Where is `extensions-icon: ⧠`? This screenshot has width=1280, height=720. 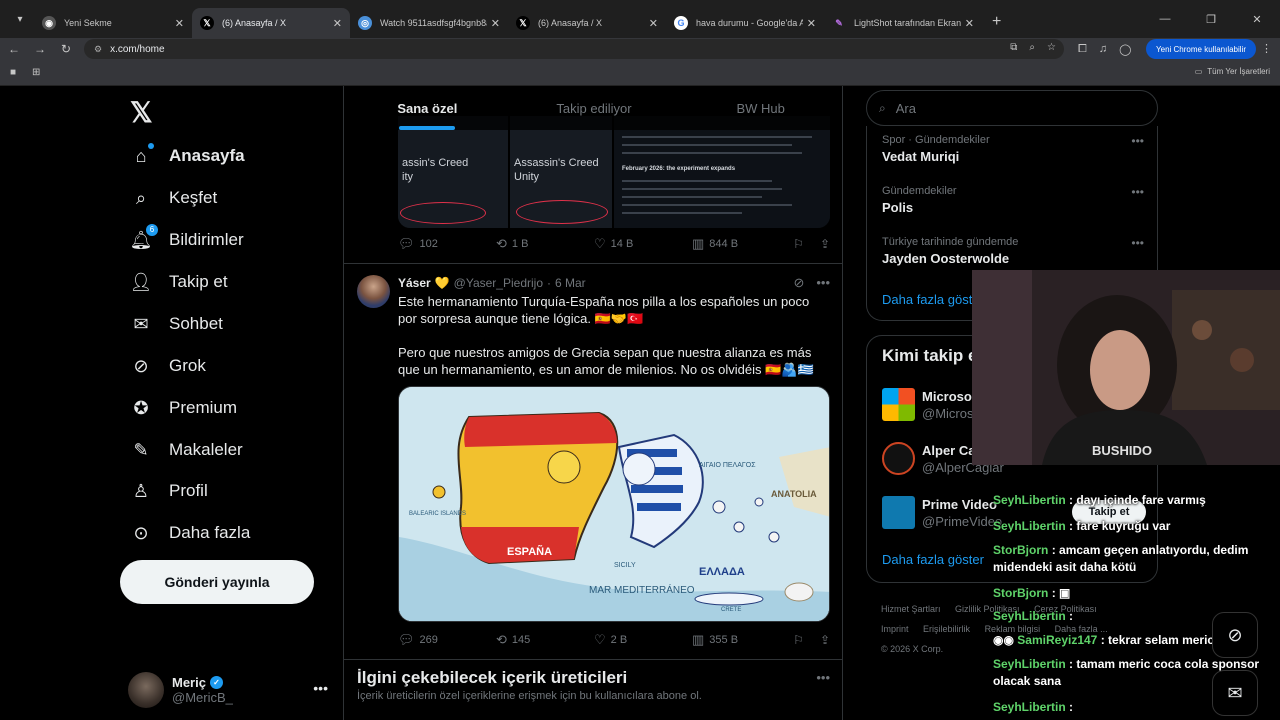 extensions-icon: ⧠ is located at coordinates (1082, 49).